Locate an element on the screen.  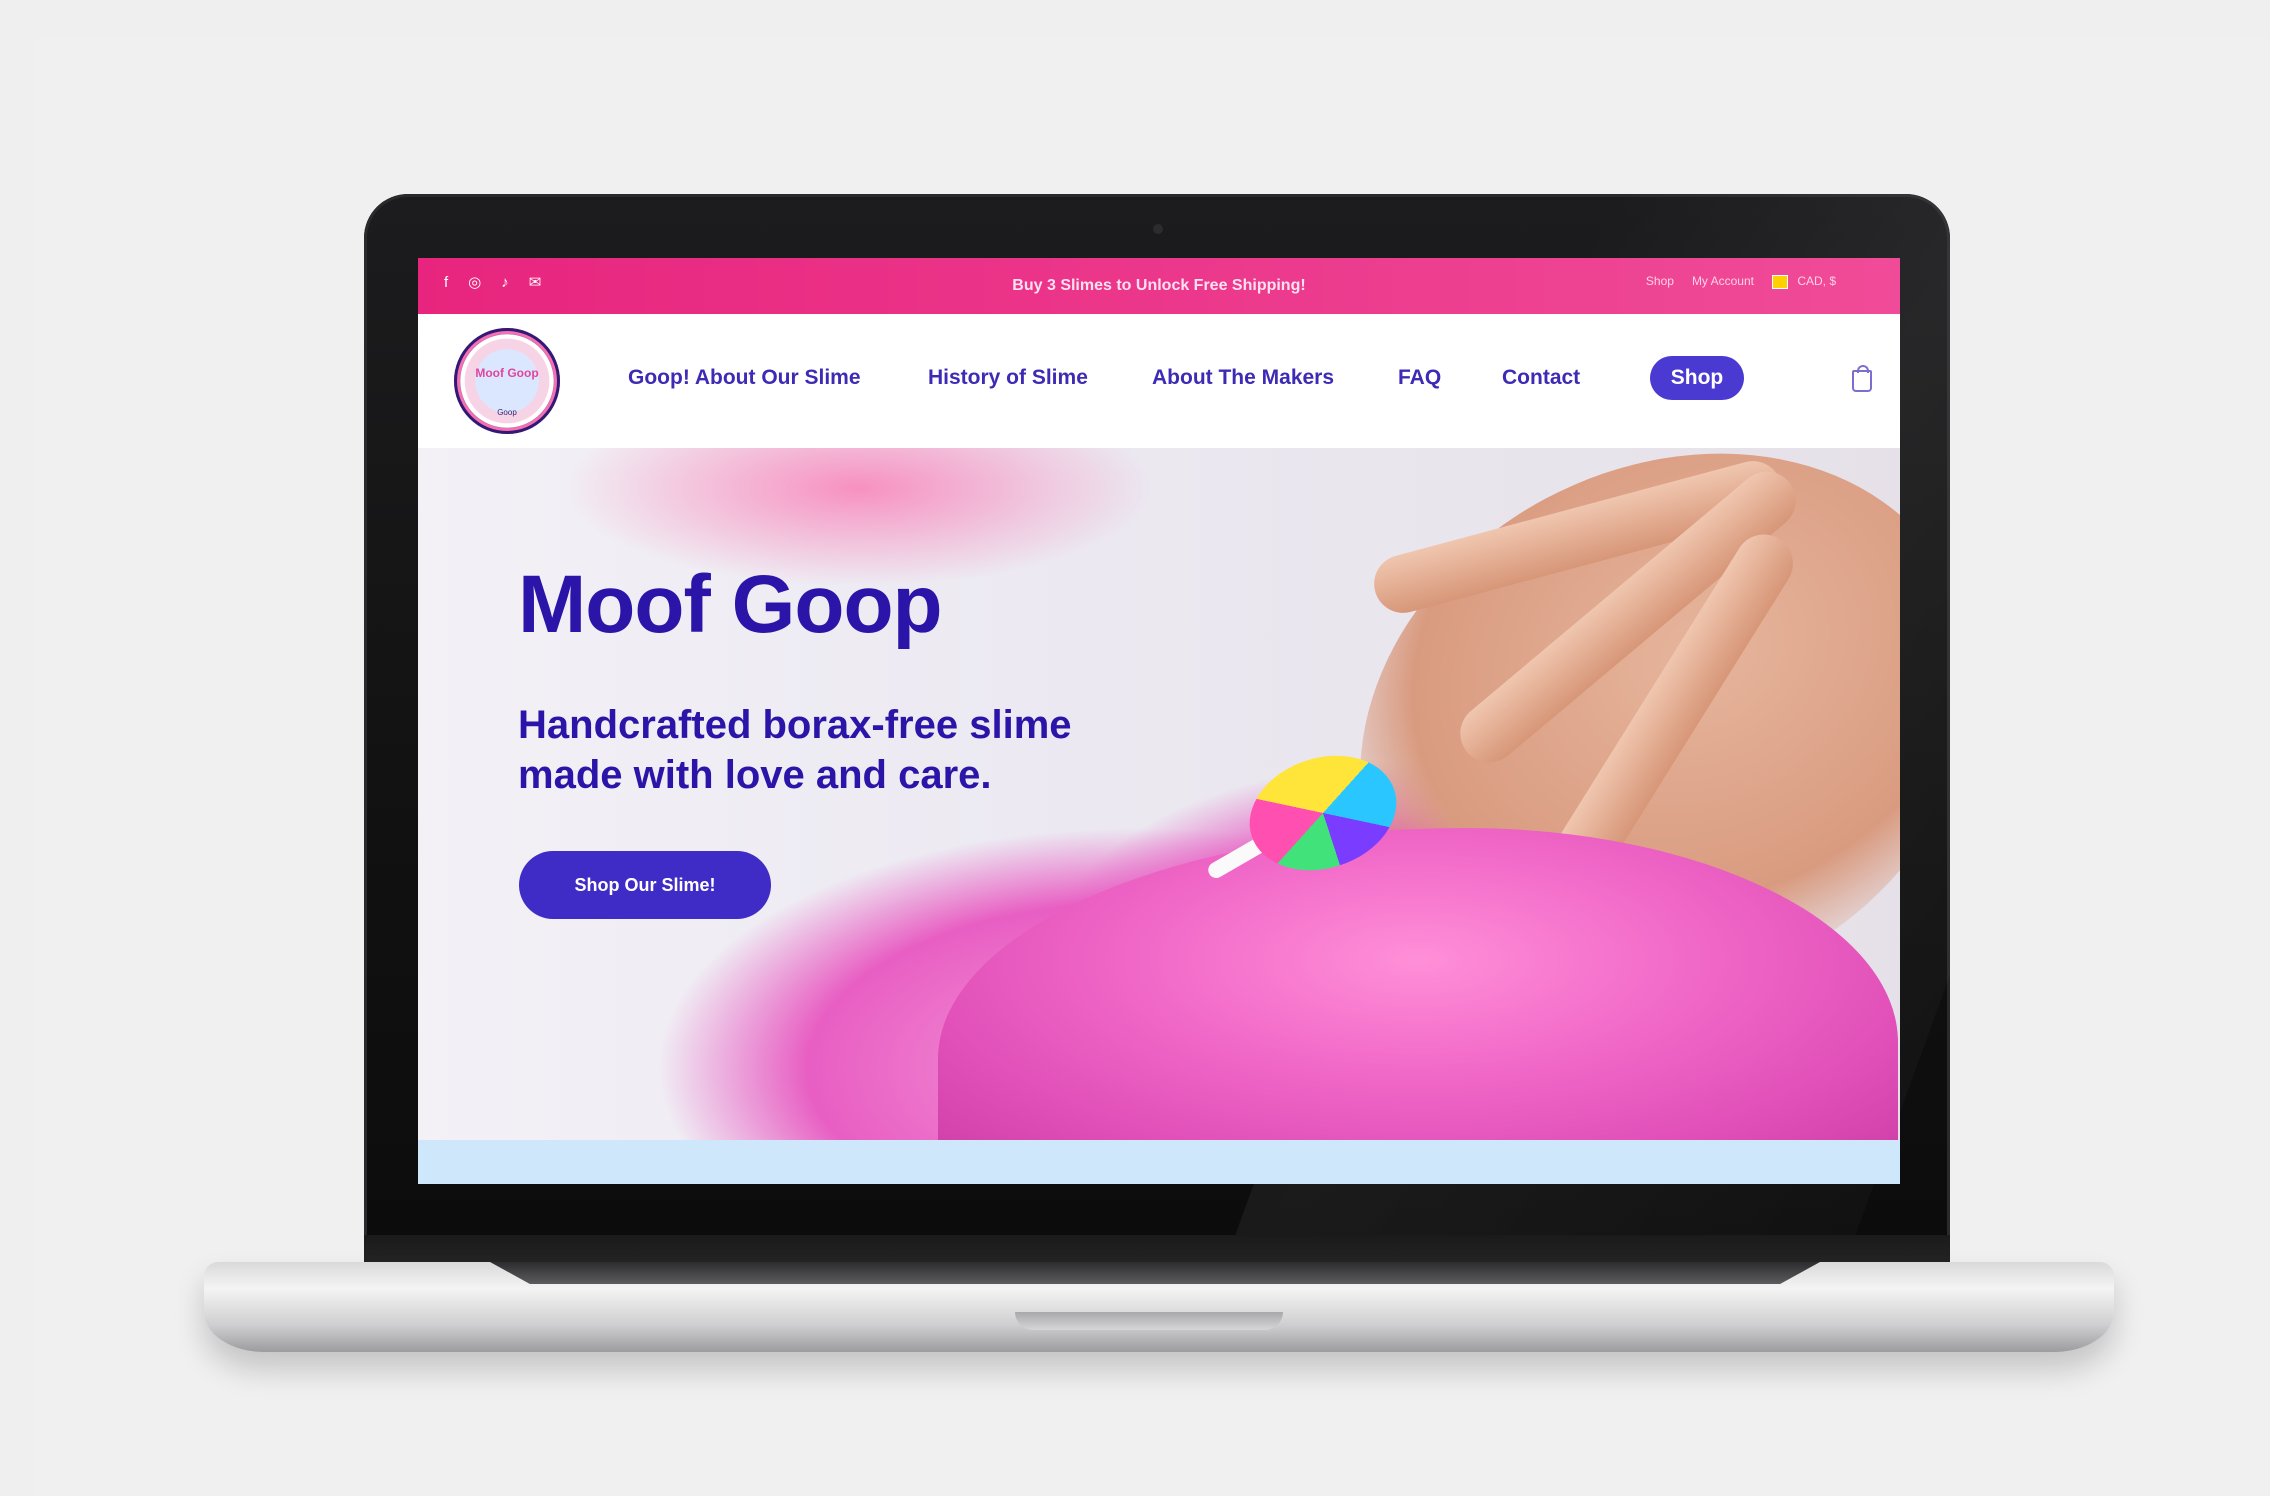
section-strip is located at coordinates (1159, 1162).